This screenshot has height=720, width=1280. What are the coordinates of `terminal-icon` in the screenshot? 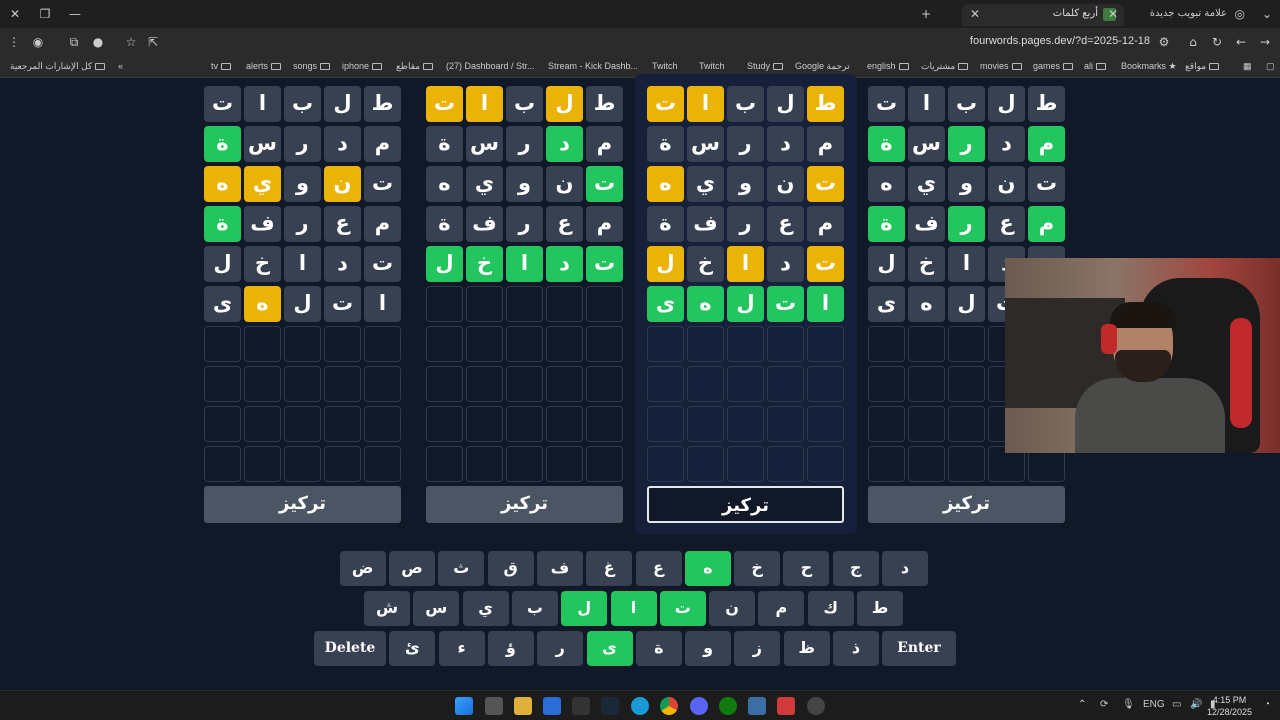 It's located at (581, 706).